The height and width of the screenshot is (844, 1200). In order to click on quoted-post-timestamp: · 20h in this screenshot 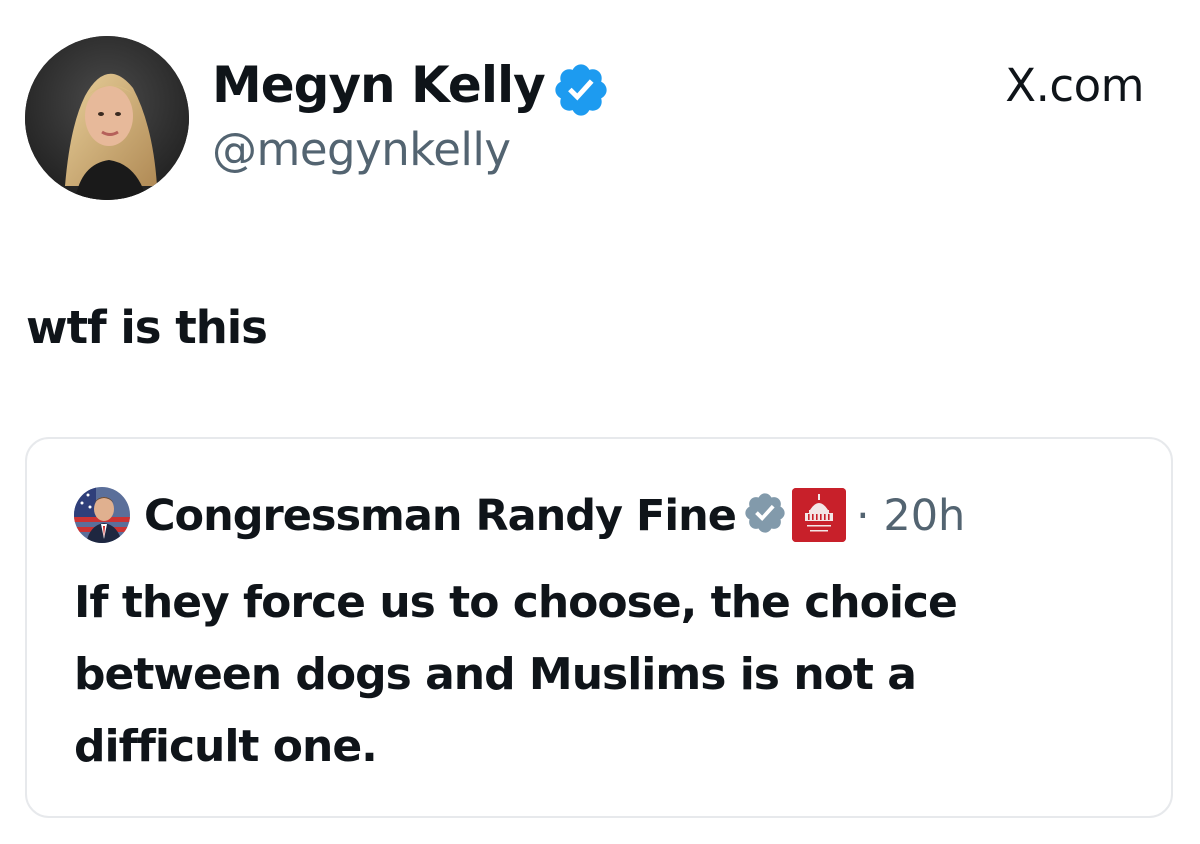, I will do `click(910, 516)`.